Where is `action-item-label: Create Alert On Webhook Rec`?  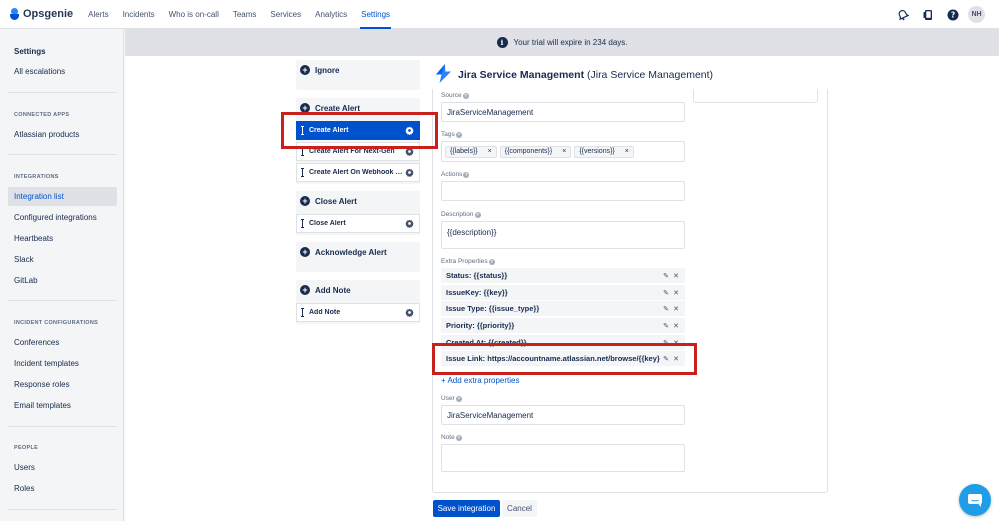
action-item-label: Create Alert On Webhook Rec is located at coordinates (357, 172).